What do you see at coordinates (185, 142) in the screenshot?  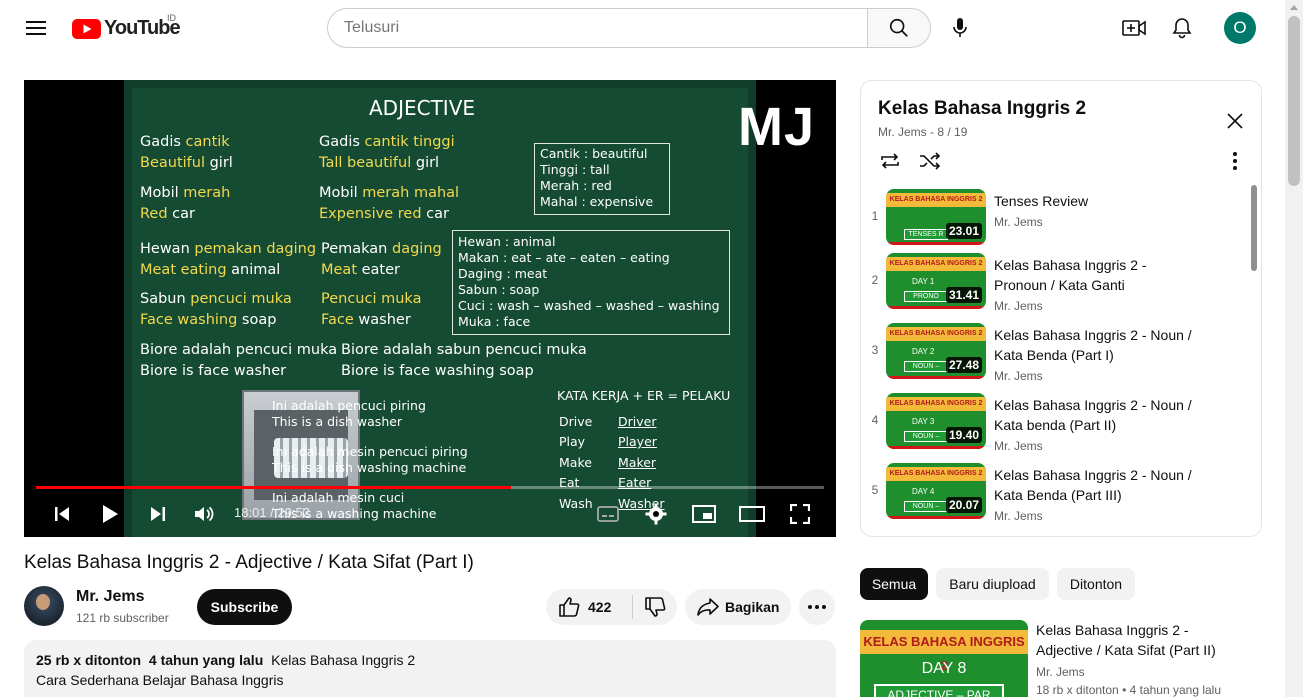 I see `board-text: Gadis cantik` at bounding box center [185, 142].